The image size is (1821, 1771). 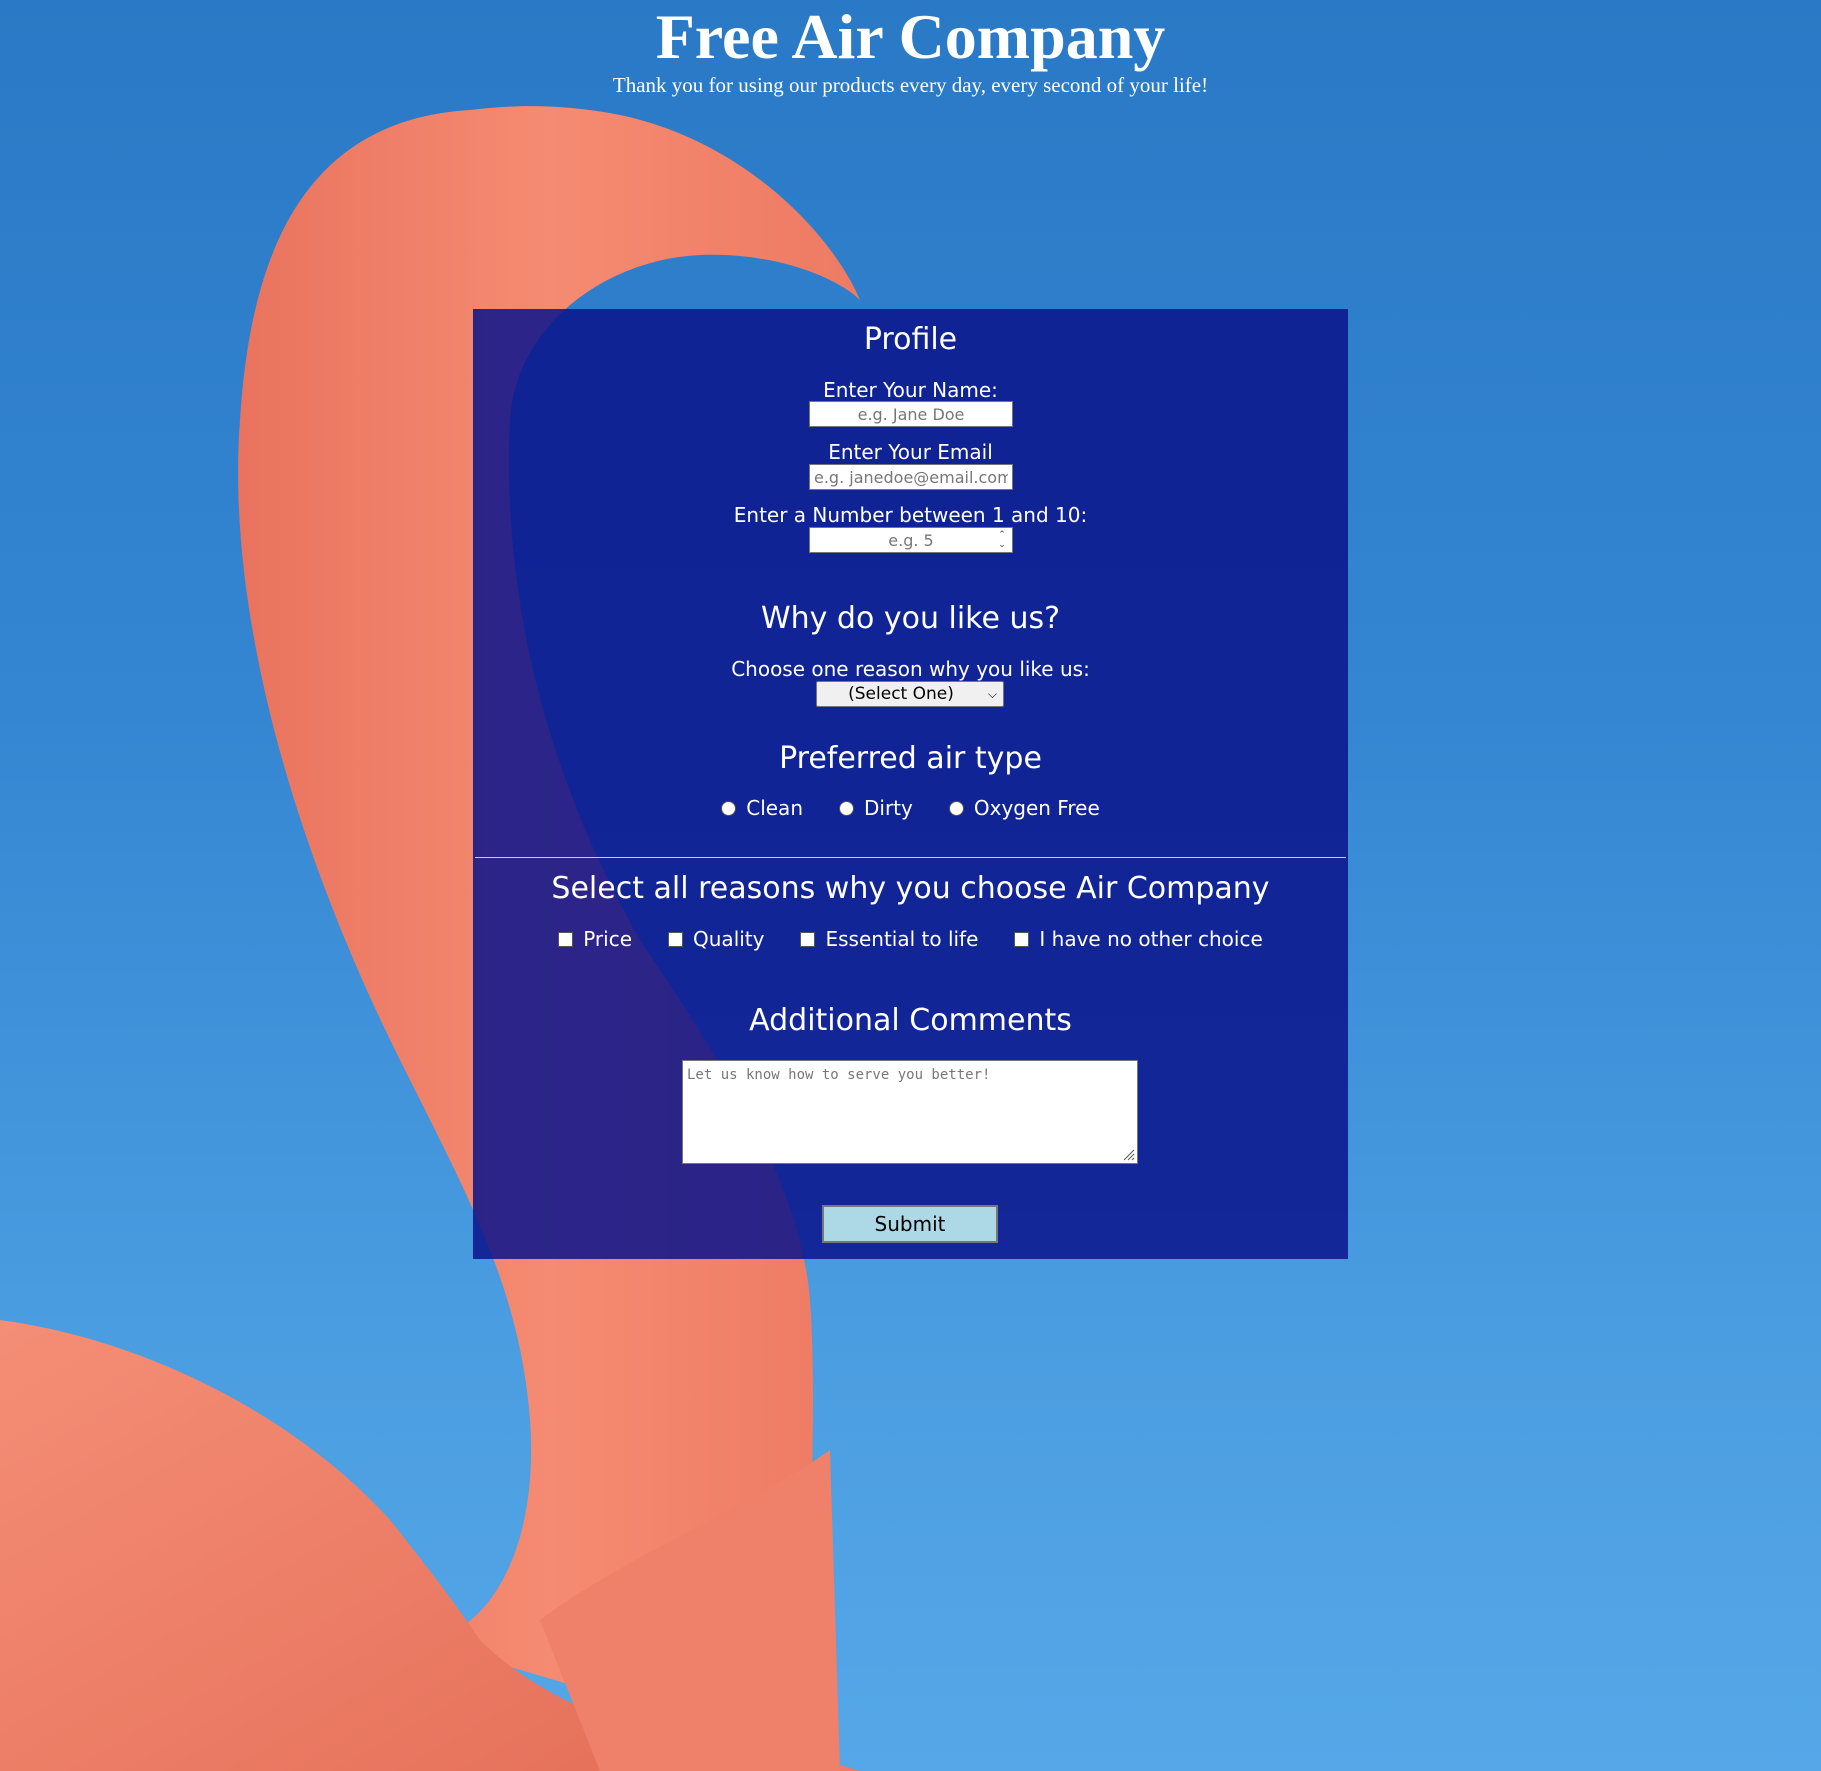 I want to click on air-type-option-dirty: Dirty, so click(x=876, y=808).